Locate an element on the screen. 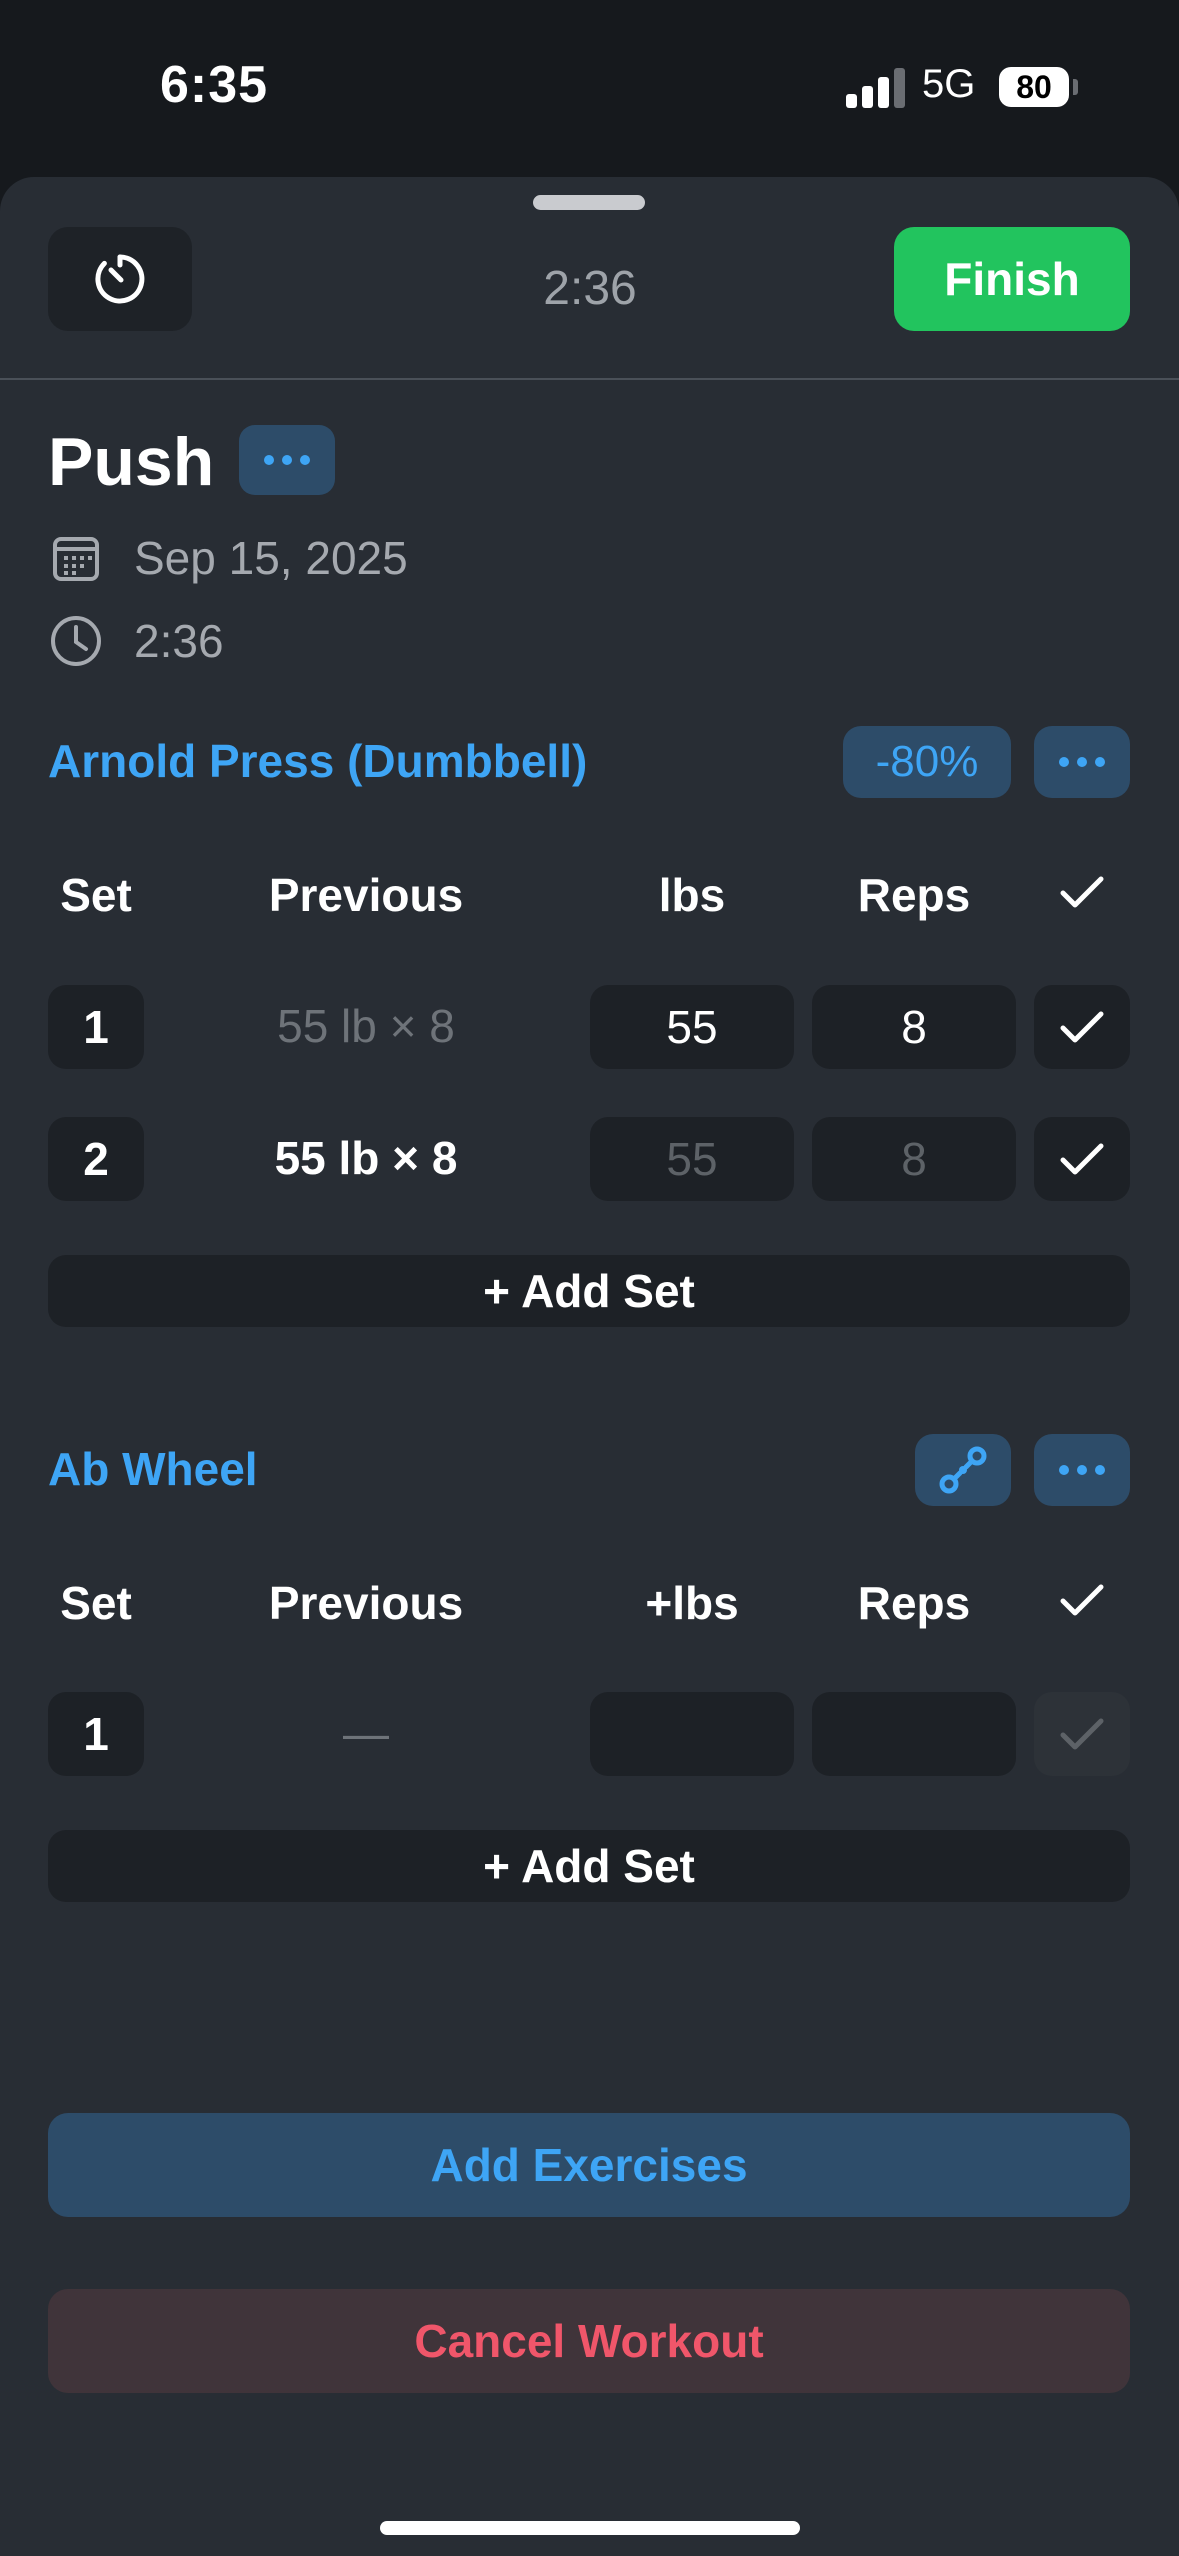 Image resolution: width=1179 pixels, height=2556 pixels. superset-button is located at coordinates (963, 1470).